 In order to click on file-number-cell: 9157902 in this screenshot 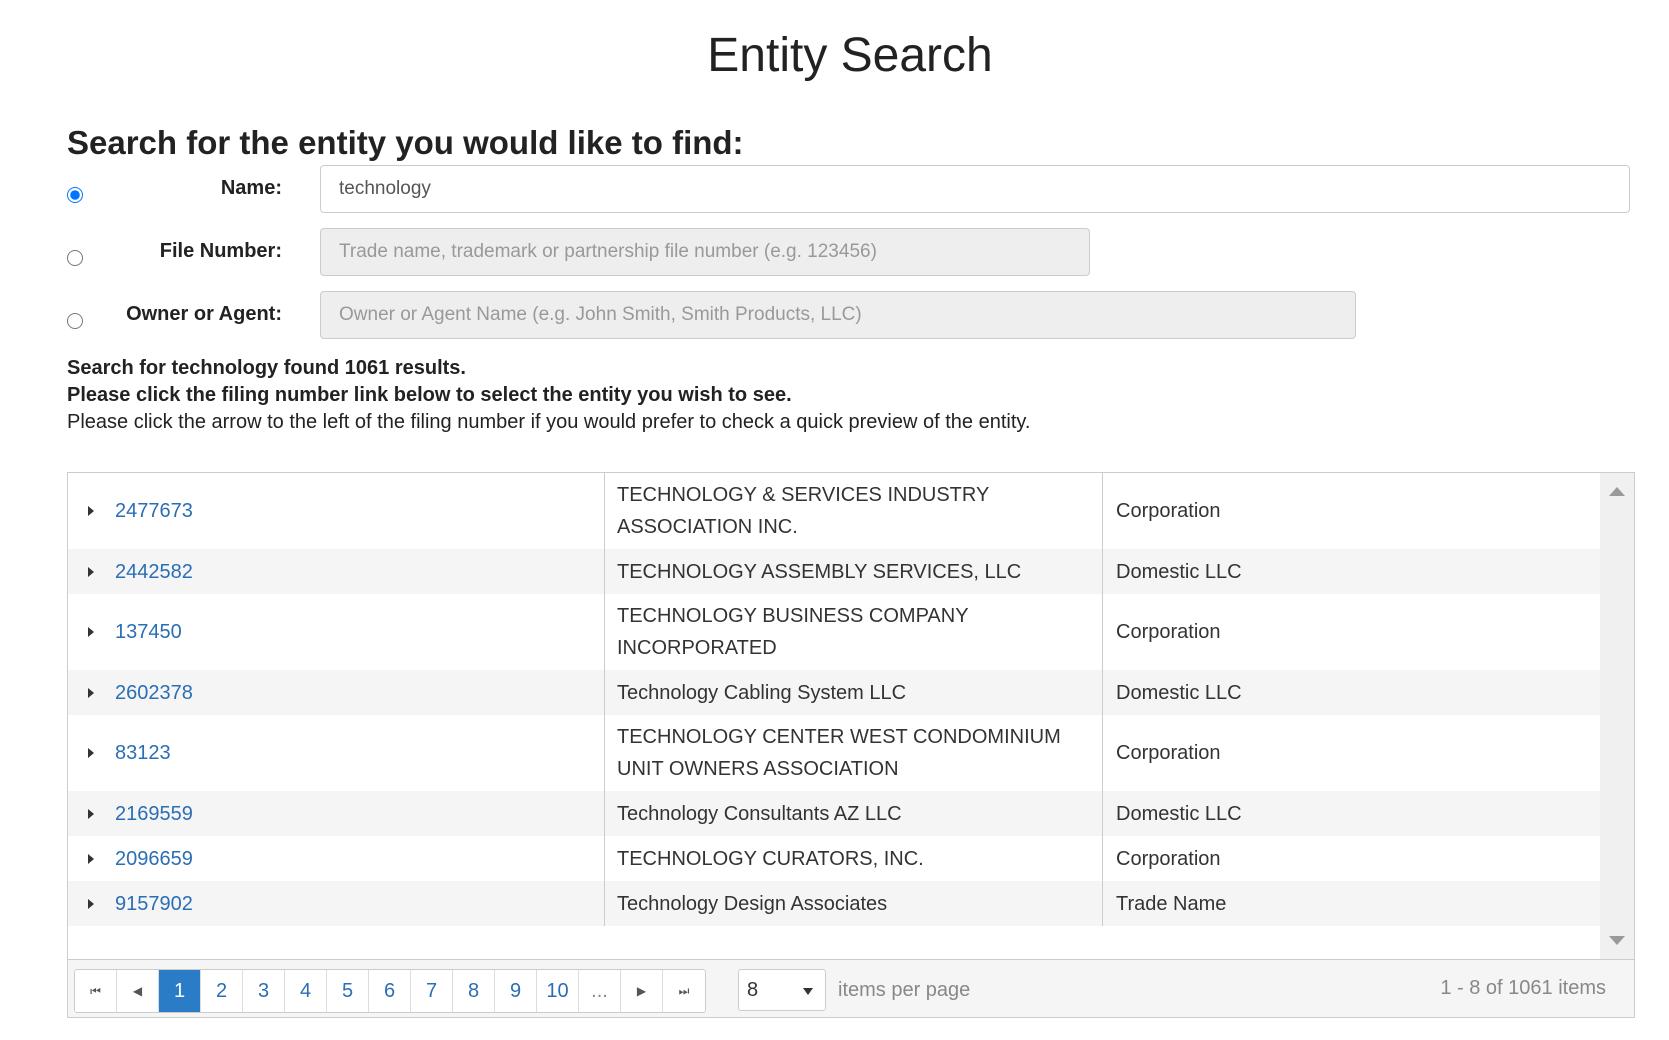, I will do `click(336, 903)`.